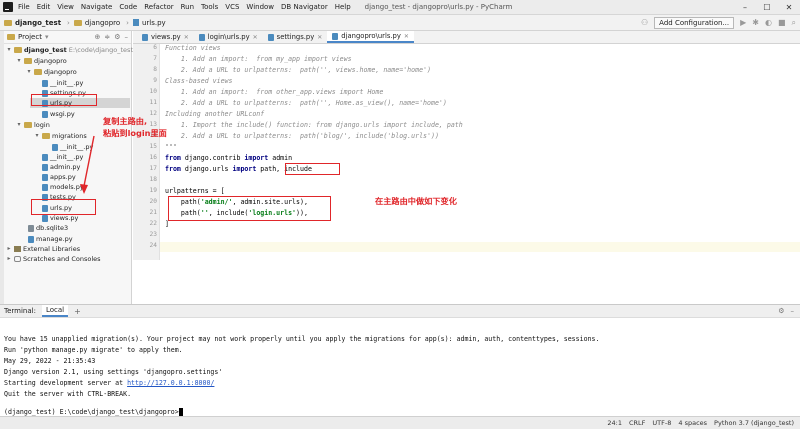  I want to click on menu-db-navigator: DB Navigator, so click(304, 7).